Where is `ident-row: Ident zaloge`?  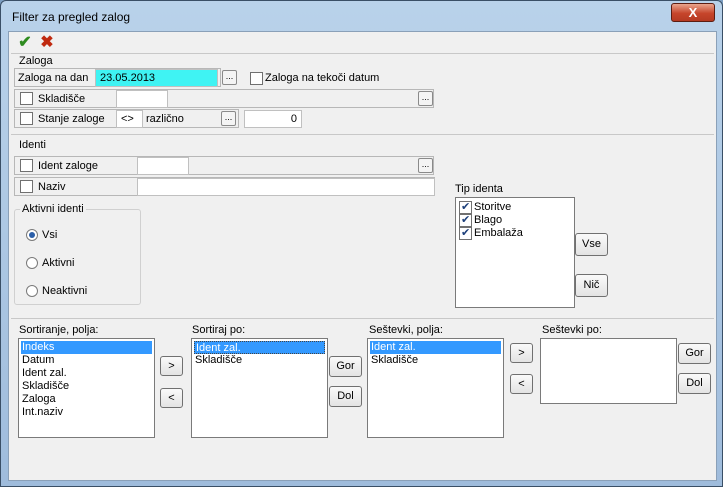 ident-row: Ident zaloge is located at coordinates (224, 165).